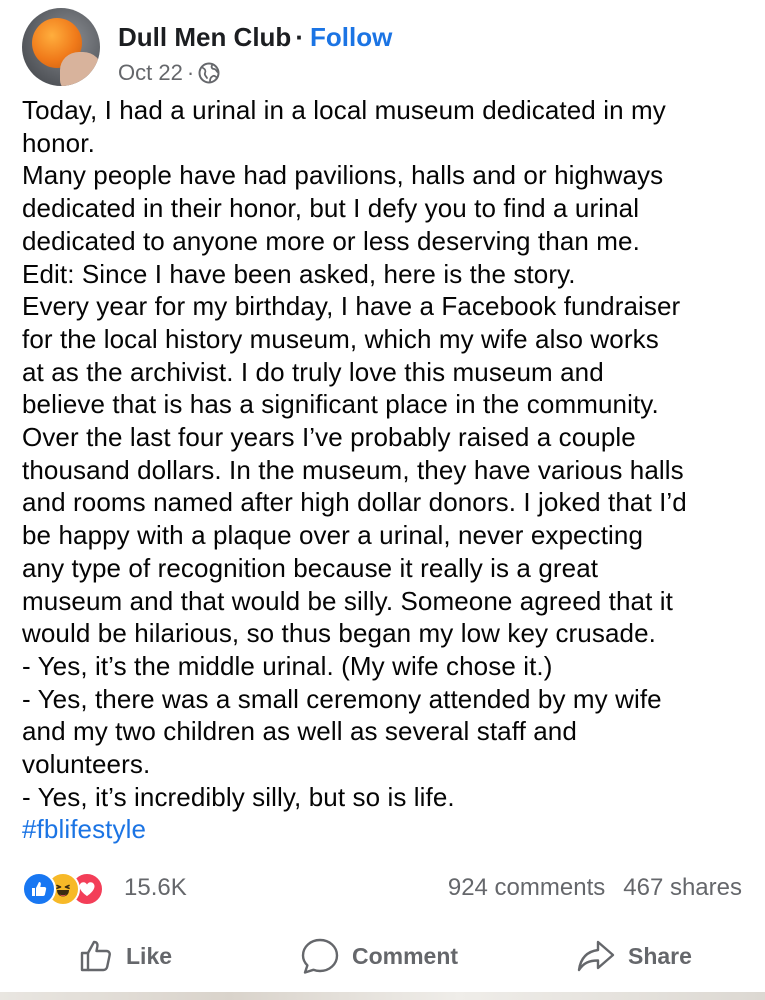 The width and height of the screenshot is (765, 1000). What do you see at coordinates (204, 37) in the screenshot?
I see `author-name: Dull Men Club` at bounding box center [204, 37].